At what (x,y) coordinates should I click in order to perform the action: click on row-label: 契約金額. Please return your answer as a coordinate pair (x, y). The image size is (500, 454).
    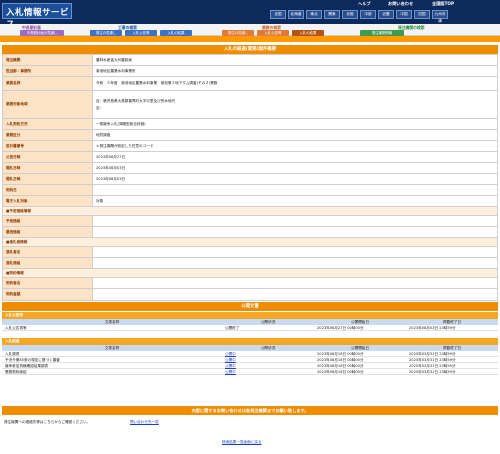
    Looking at the image, I should click on (48, 294).